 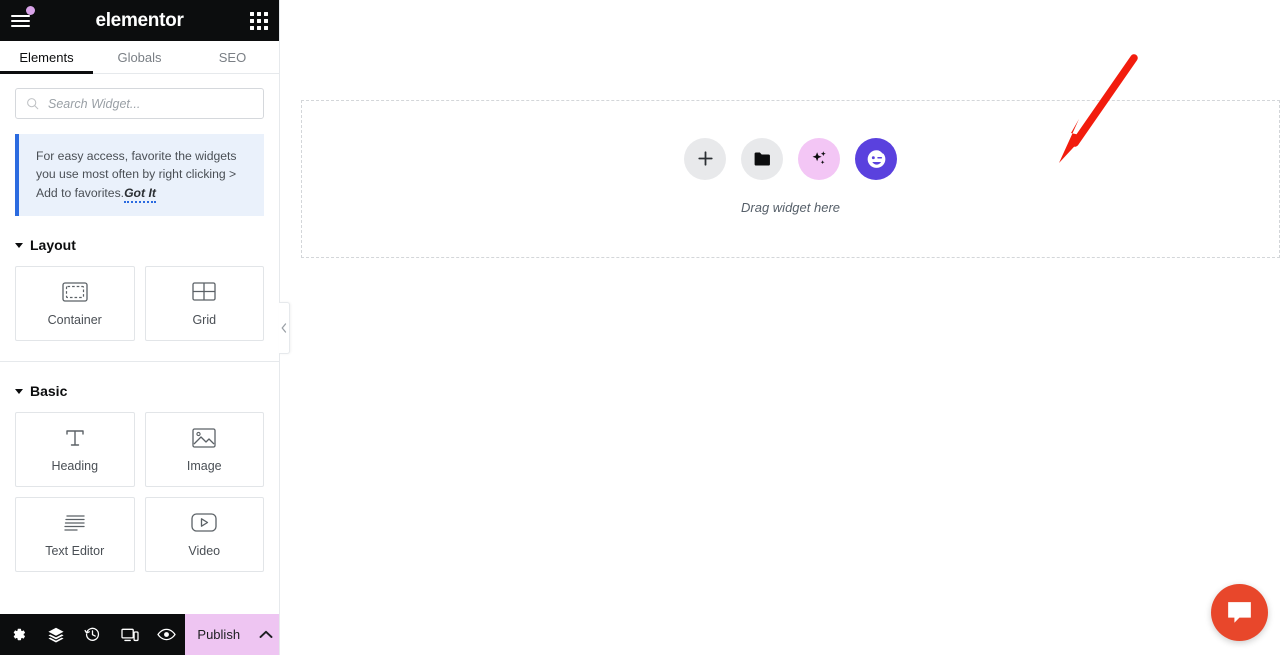 I want to click on canvas-action-buttons, so click(x=790, y=158).